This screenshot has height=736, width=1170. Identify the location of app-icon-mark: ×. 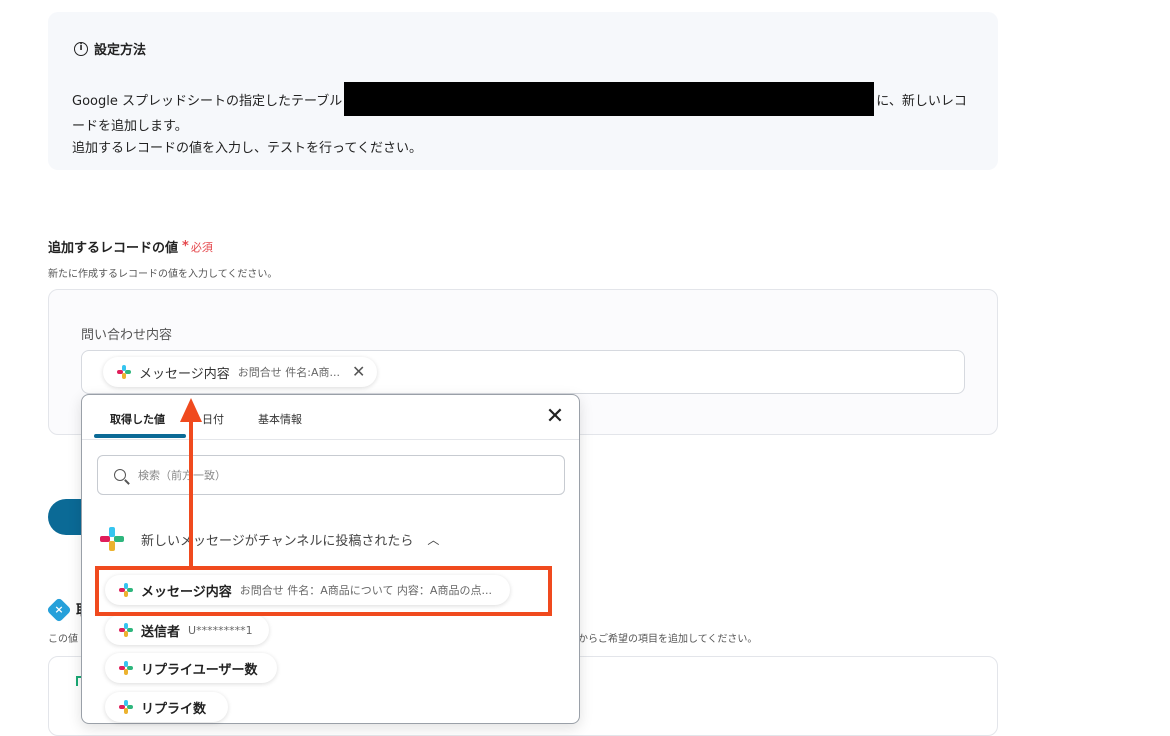
(59, 609).